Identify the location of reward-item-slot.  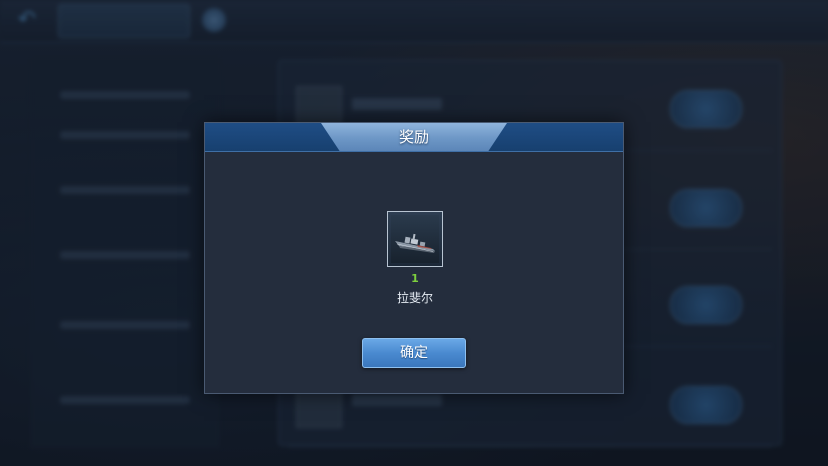
(415, 239).